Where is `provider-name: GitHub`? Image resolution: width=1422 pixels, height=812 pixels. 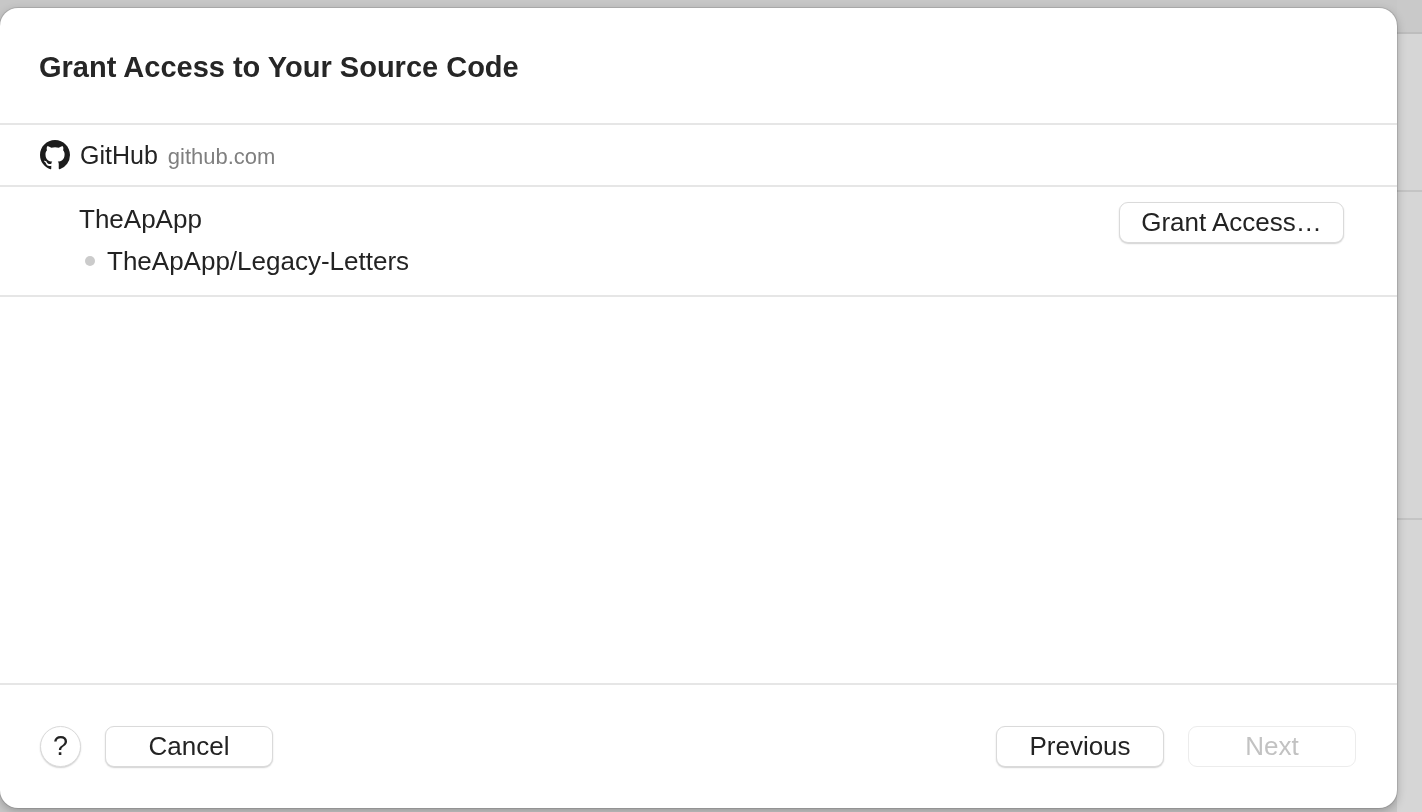
provider-name: GitHub is located at coordinates (119, 155).